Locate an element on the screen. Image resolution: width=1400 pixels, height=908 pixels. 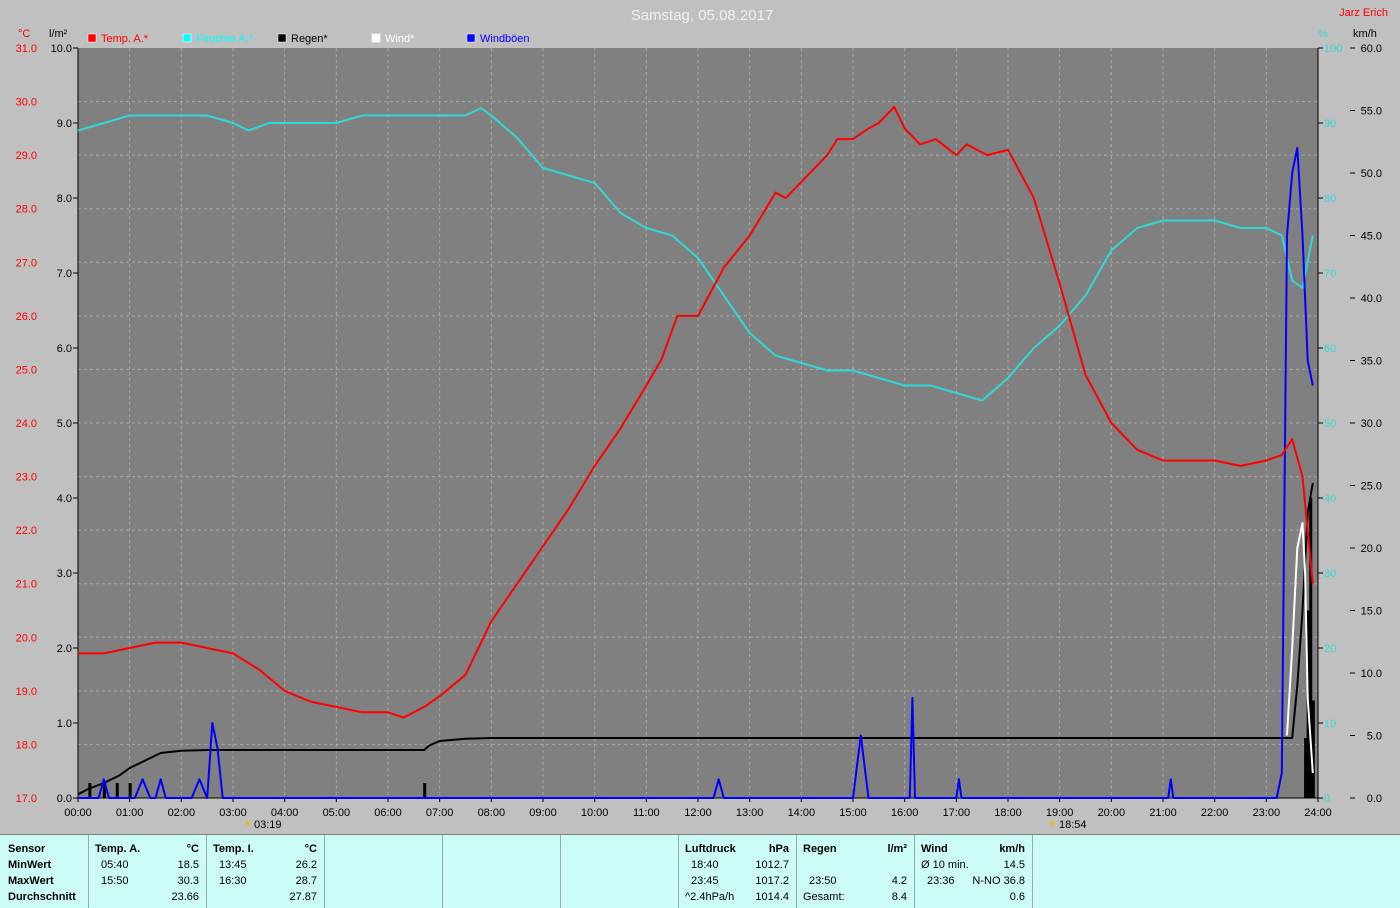
sensor-column: Sensor MinWert MaxWert Durchschnitt is located at coordinates (44, 871).